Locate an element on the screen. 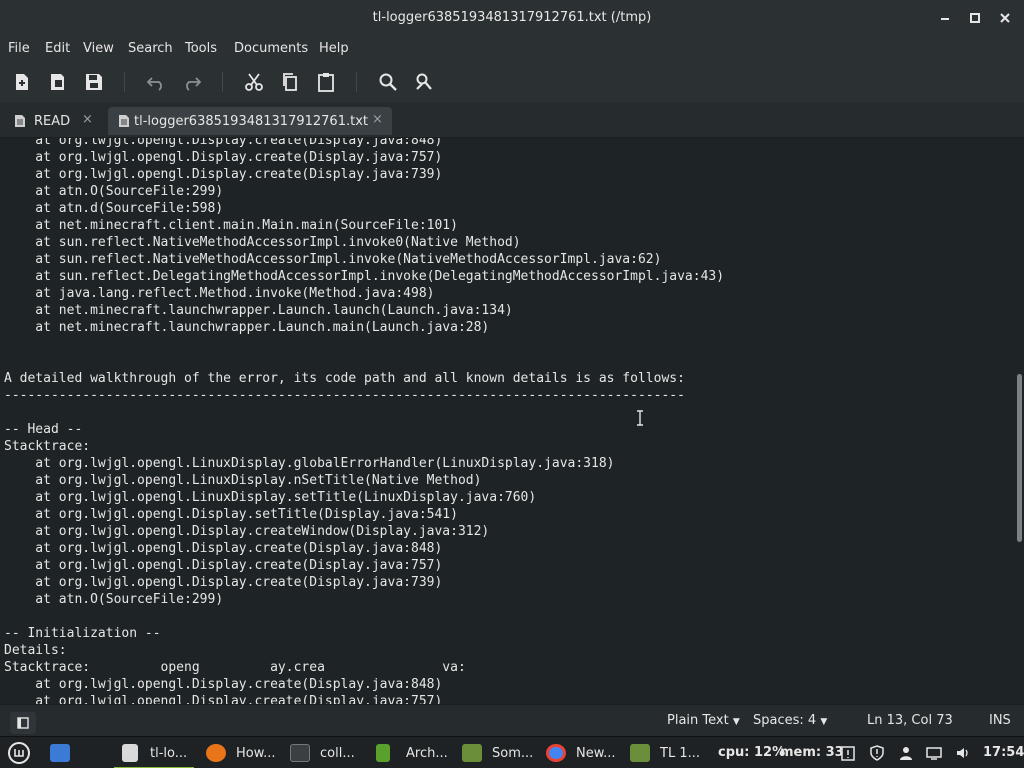 This screenshot has height=768, width=1024. tab-tl-logger: tl-logger6385193481317912761.txt × is located at coordinates (250, 121).